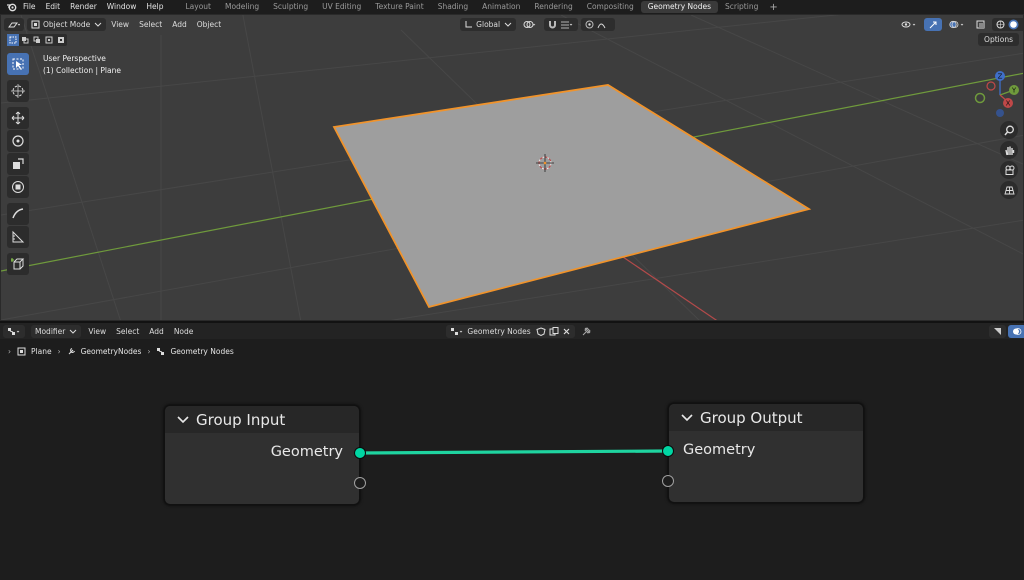  Describe the element at coordinates (18, 237) in the screenshot. I see `measure-tool` at that location.